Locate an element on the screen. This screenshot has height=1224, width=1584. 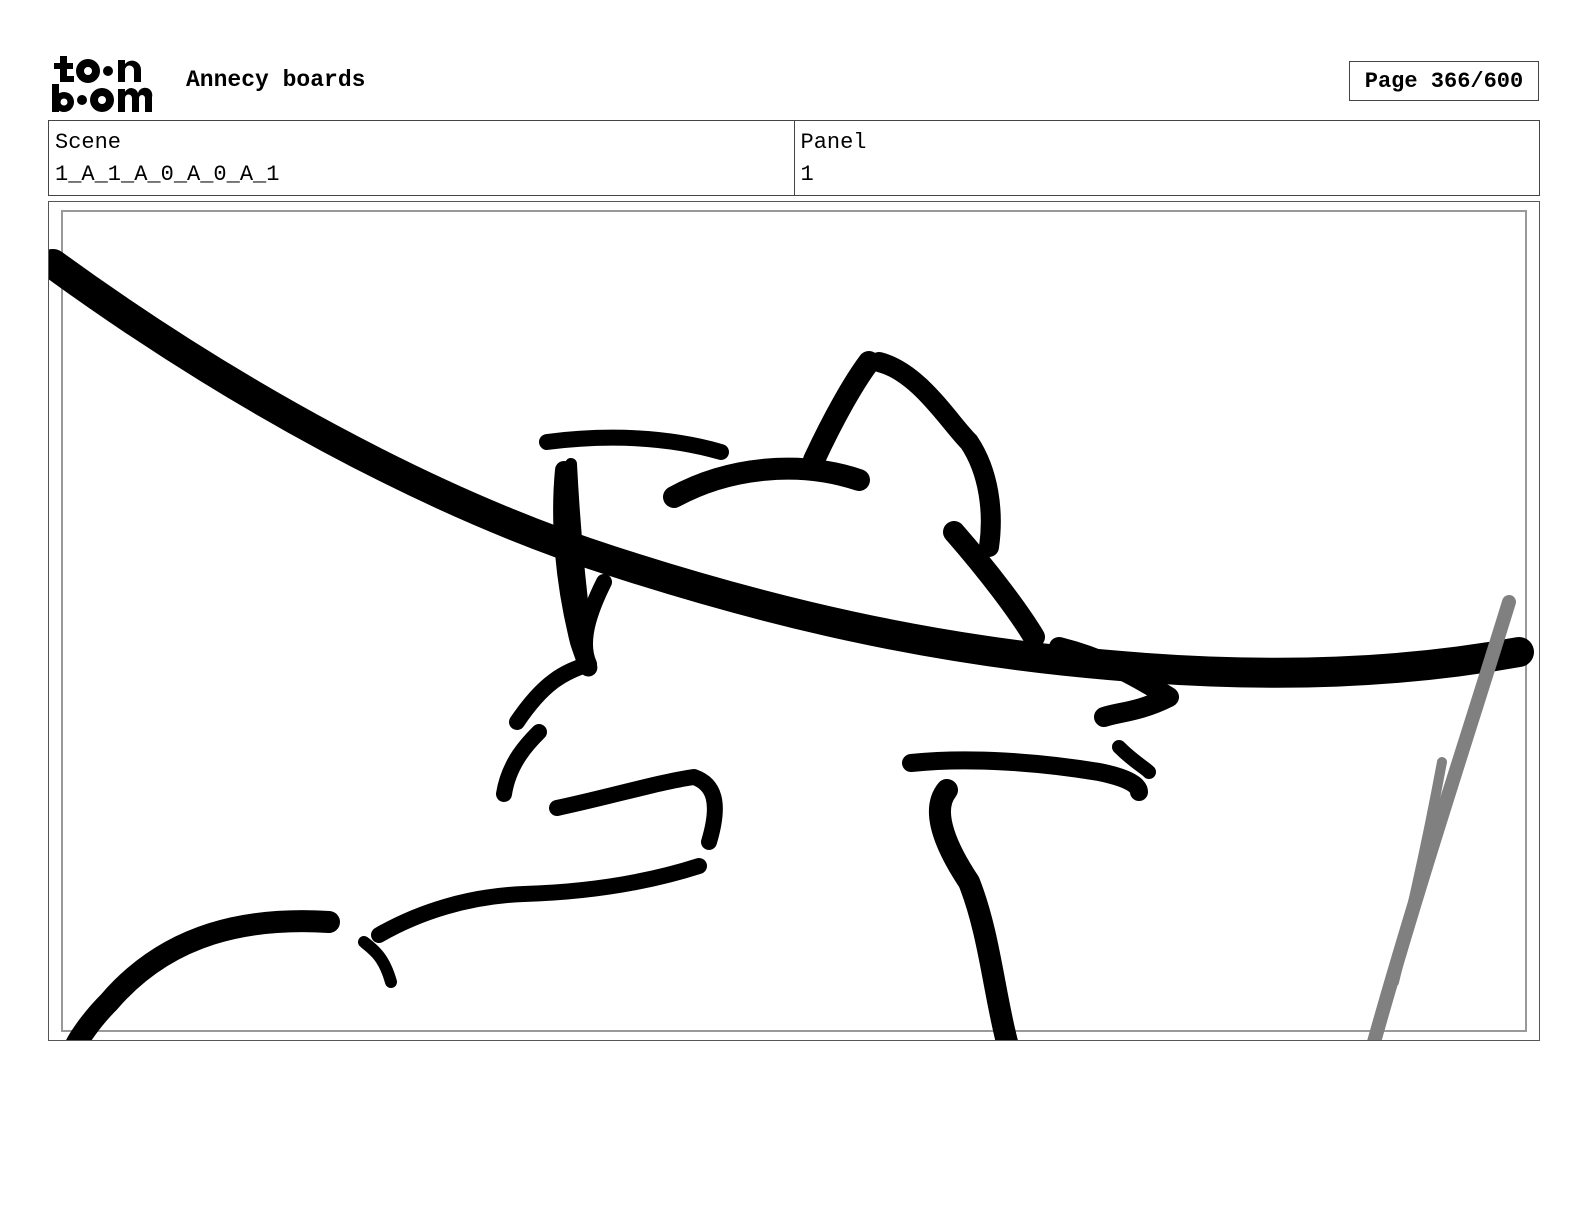
panel-cell: Panel 1 is located at coordinates (1166, 158).